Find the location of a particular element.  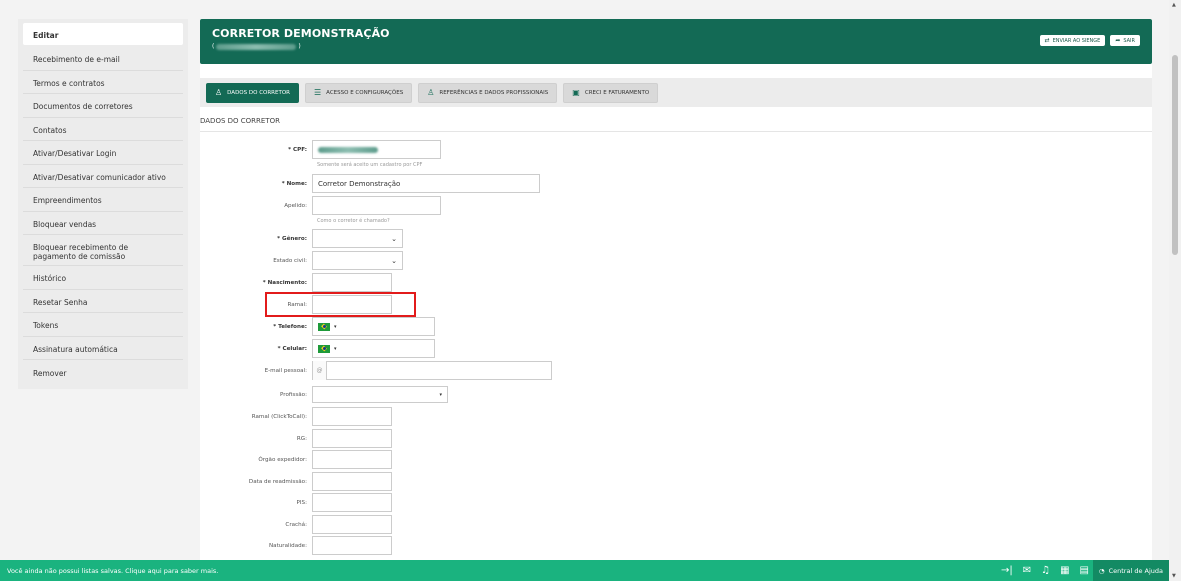

highlight-box is located at coordinates (340, 304).